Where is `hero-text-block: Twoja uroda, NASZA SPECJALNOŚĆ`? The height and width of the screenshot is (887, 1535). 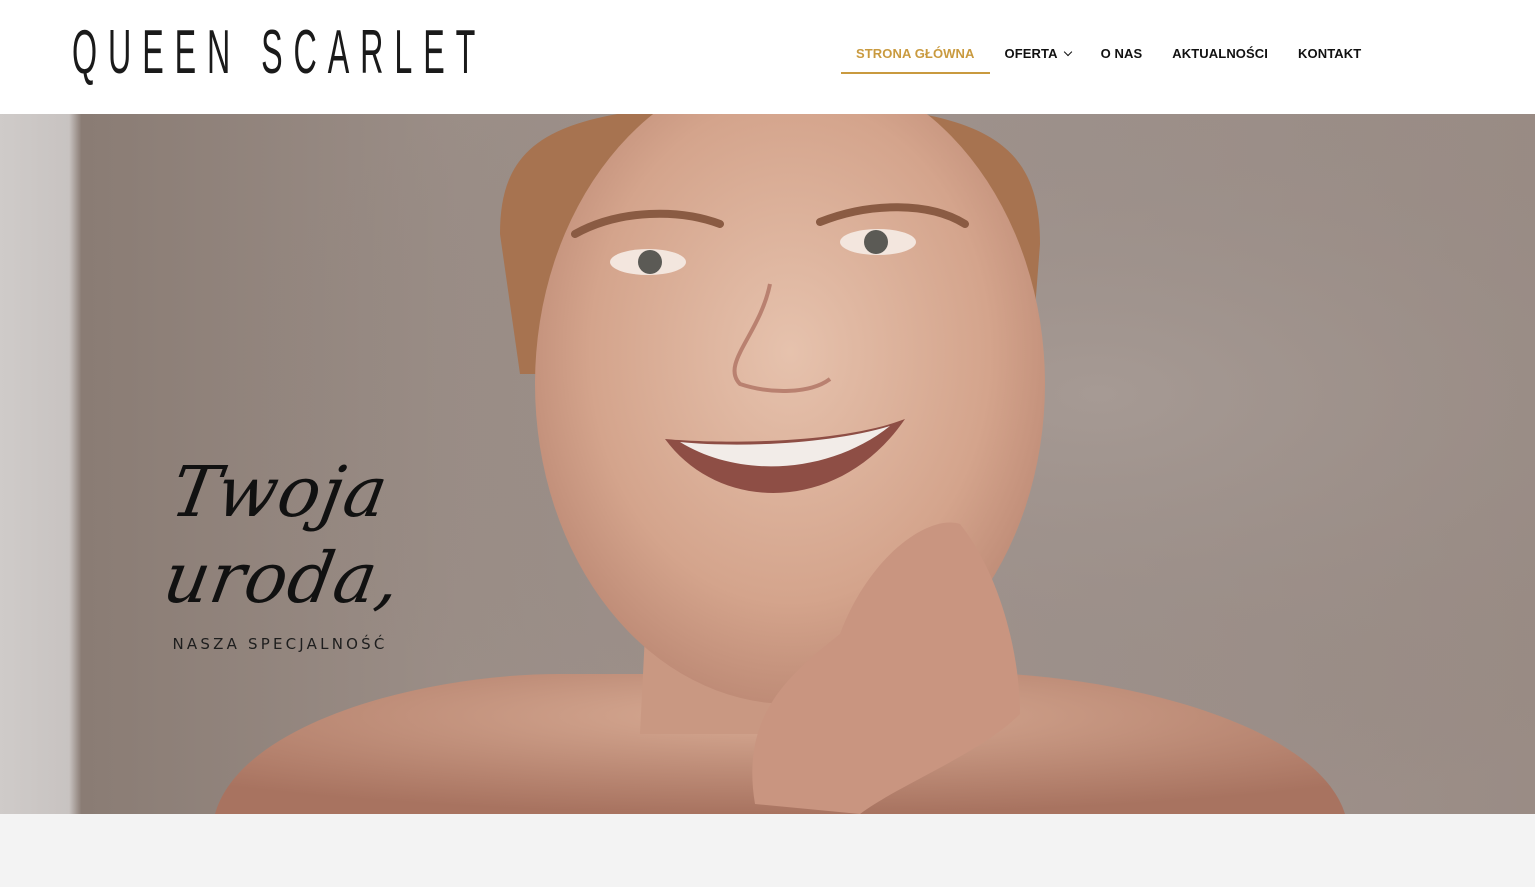 hero-text-block: Twoja uroda, NASZA SPECJALNOŚĆ is located at coordinates (283, 551).